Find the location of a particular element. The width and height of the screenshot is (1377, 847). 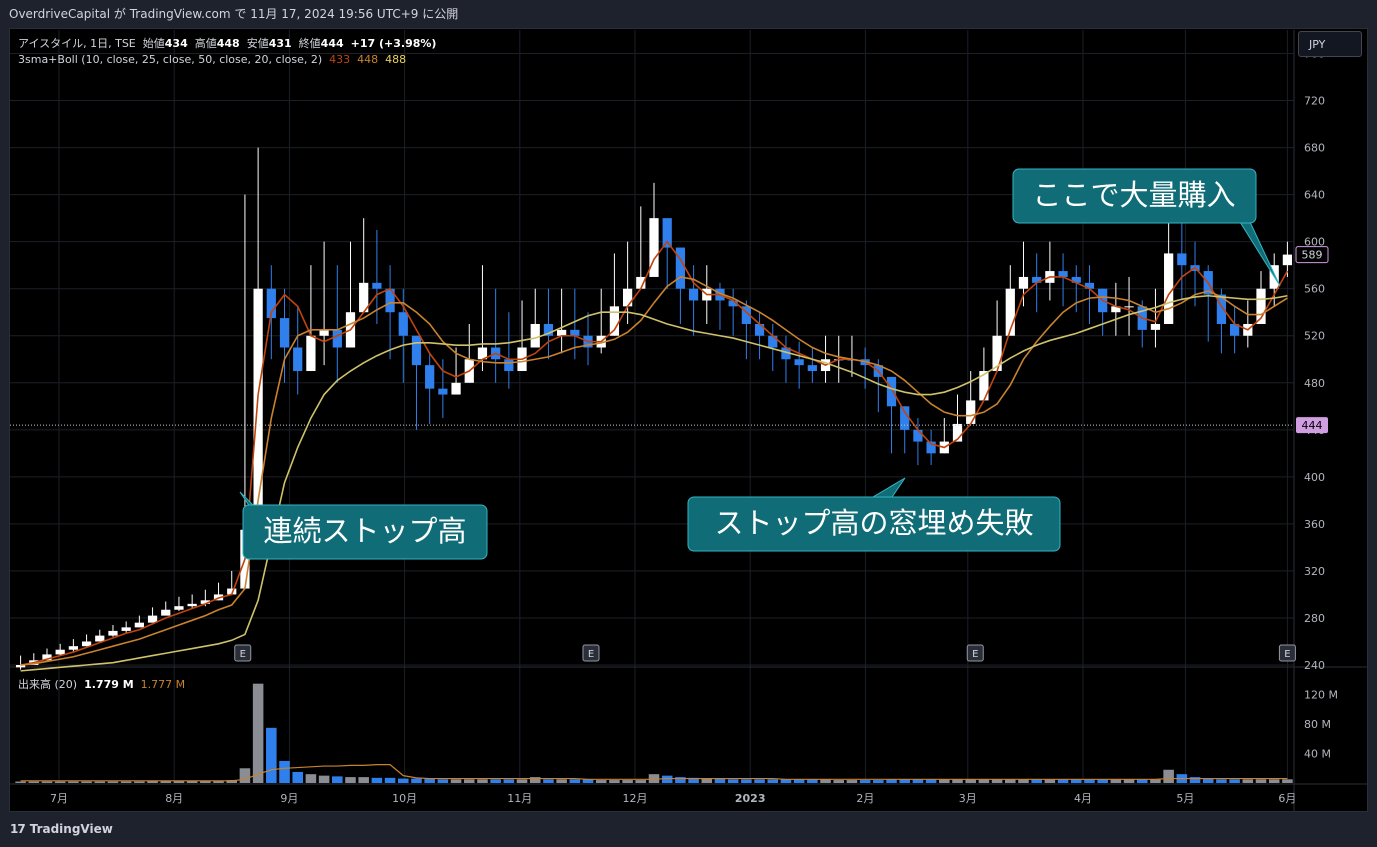

time-tick-label: 2月 is located at coordinates (865, 798).